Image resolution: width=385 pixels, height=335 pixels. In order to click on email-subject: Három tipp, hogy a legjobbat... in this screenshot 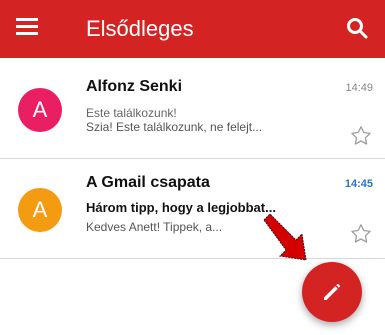, I will do `click(181, 207)`.